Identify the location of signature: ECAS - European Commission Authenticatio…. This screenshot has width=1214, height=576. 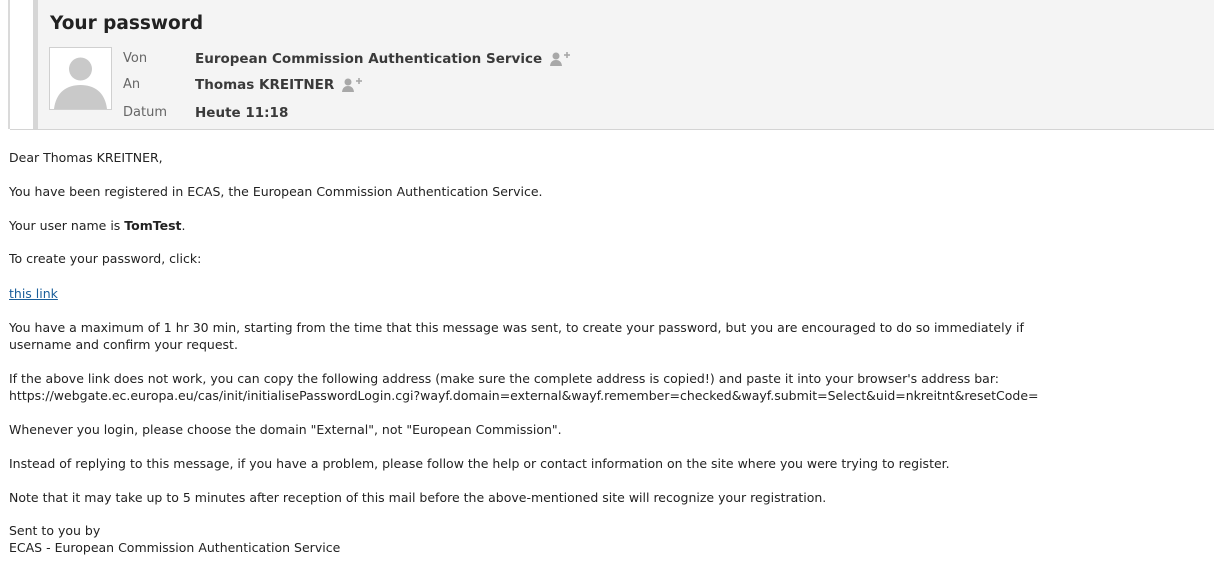
(175, 547).